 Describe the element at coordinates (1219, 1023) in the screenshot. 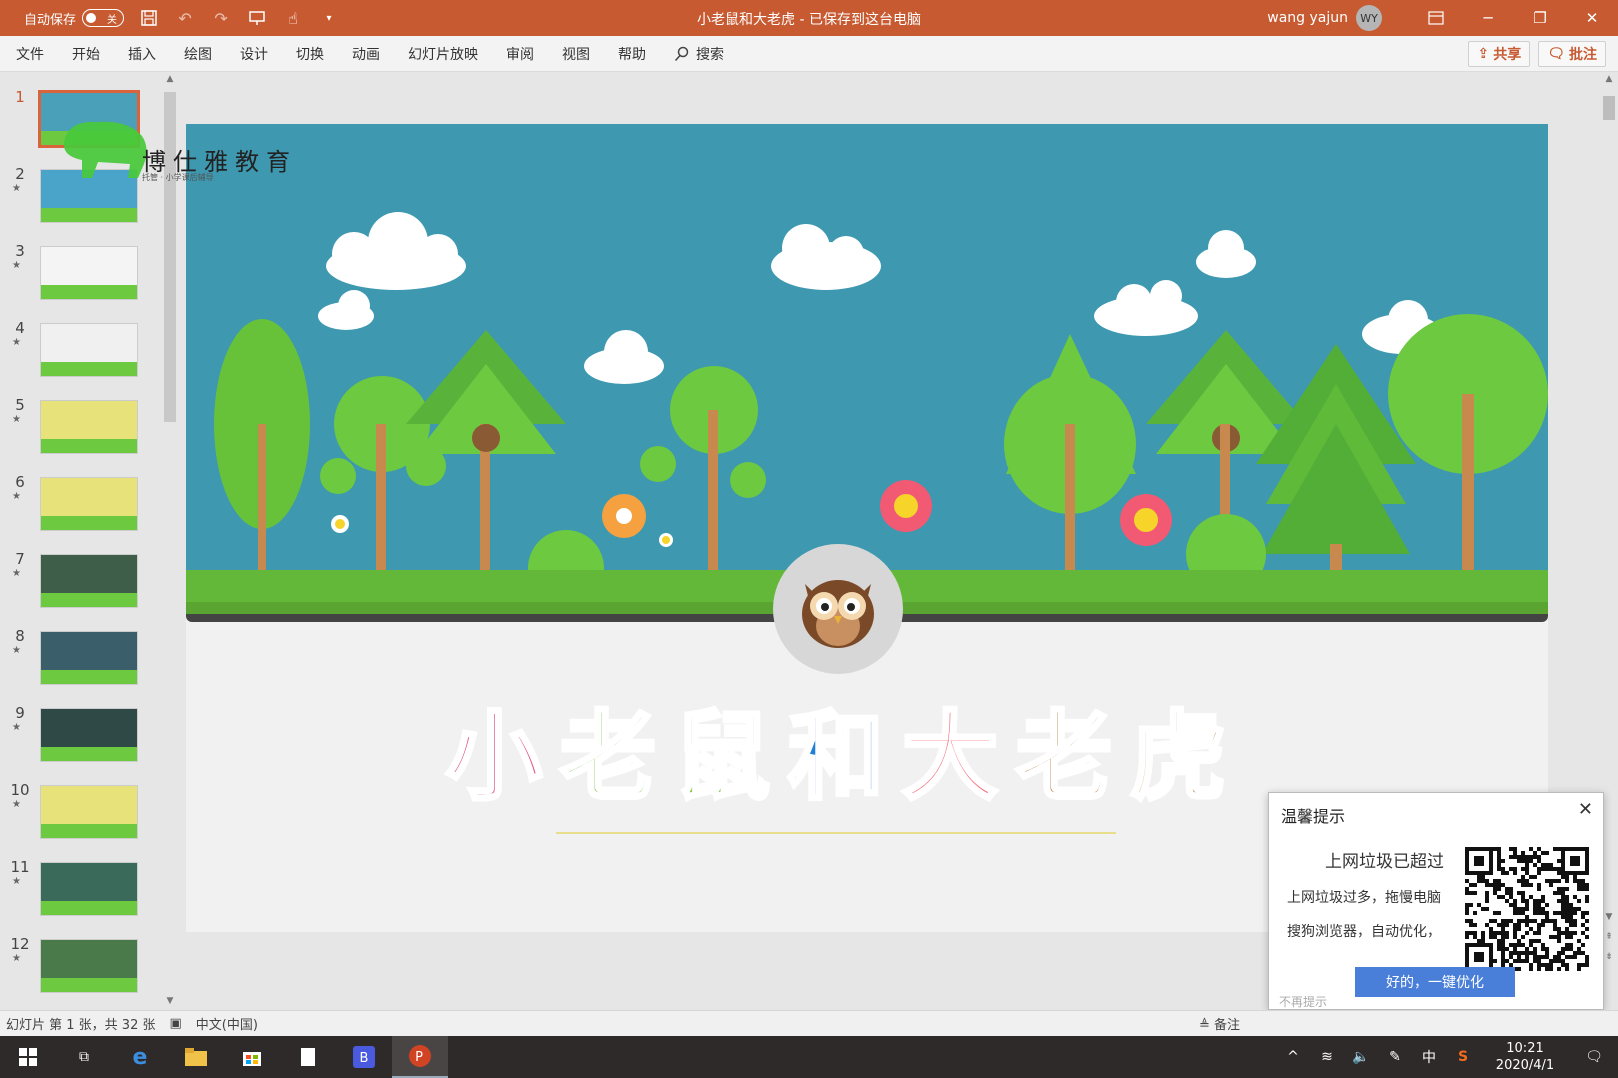

I see `notes-button: ≜ 备注` at that location.